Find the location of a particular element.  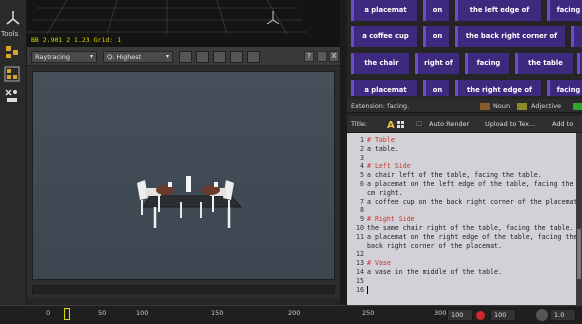

cube-tool-icon is located at coordinates (12, 52).